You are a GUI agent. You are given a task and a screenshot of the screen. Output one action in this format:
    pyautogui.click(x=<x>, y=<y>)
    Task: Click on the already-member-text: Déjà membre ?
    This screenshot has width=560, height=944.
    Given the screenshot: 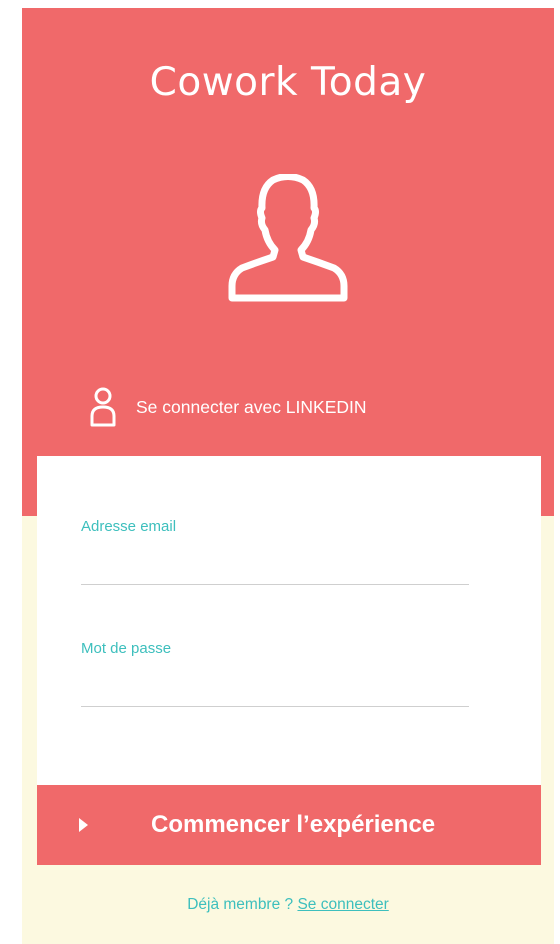 What is the action you would take?
    pyautogui.click(x=242, y=904)
    